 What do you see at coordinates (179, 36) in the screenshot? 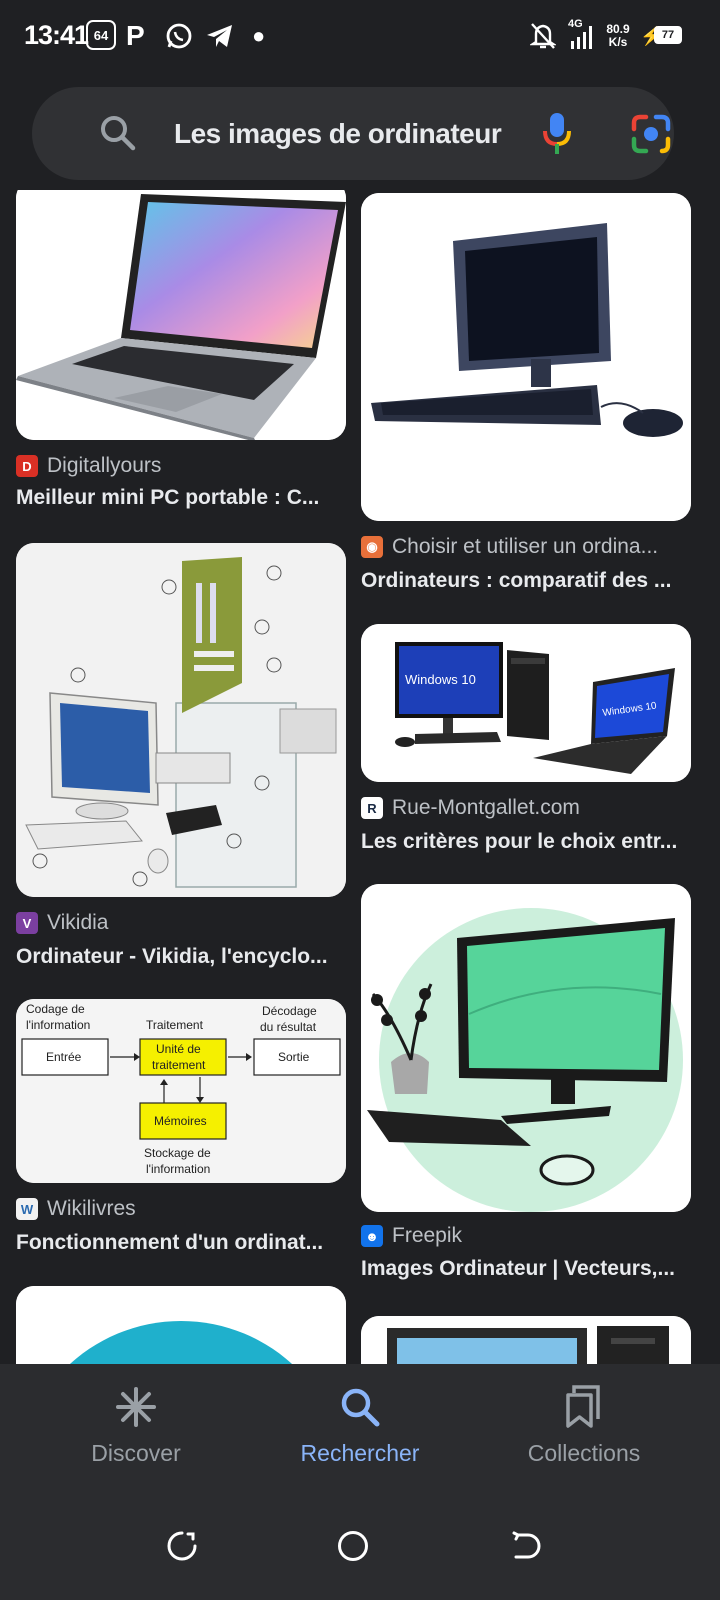
I see `whatsapp-icon` at bounding box center [179, 36].